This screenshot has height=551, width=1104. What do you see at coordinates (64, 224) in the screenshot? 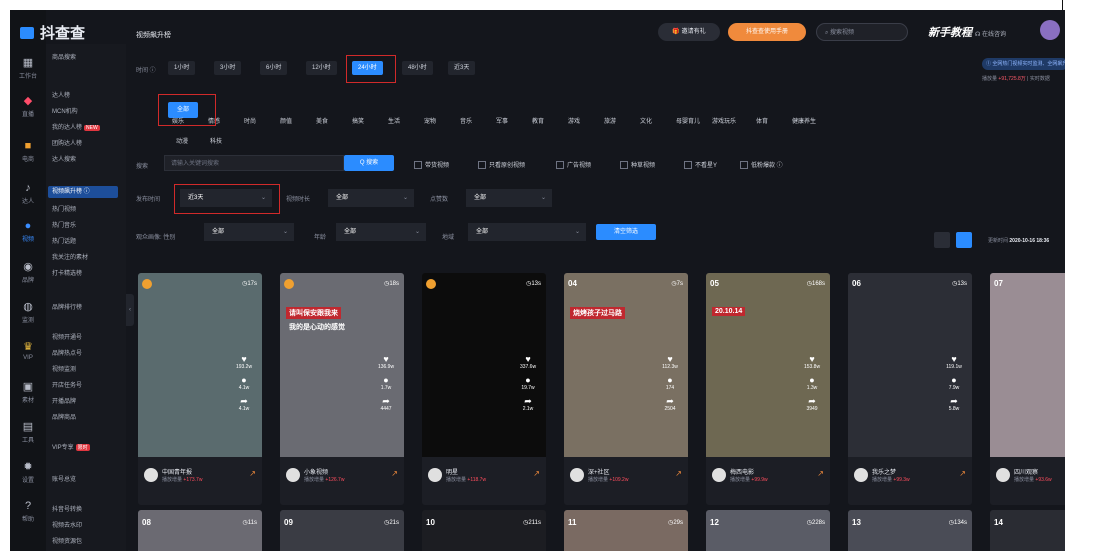
I see `submenu-item: 热门音乐` at bounding box center [64, 224].